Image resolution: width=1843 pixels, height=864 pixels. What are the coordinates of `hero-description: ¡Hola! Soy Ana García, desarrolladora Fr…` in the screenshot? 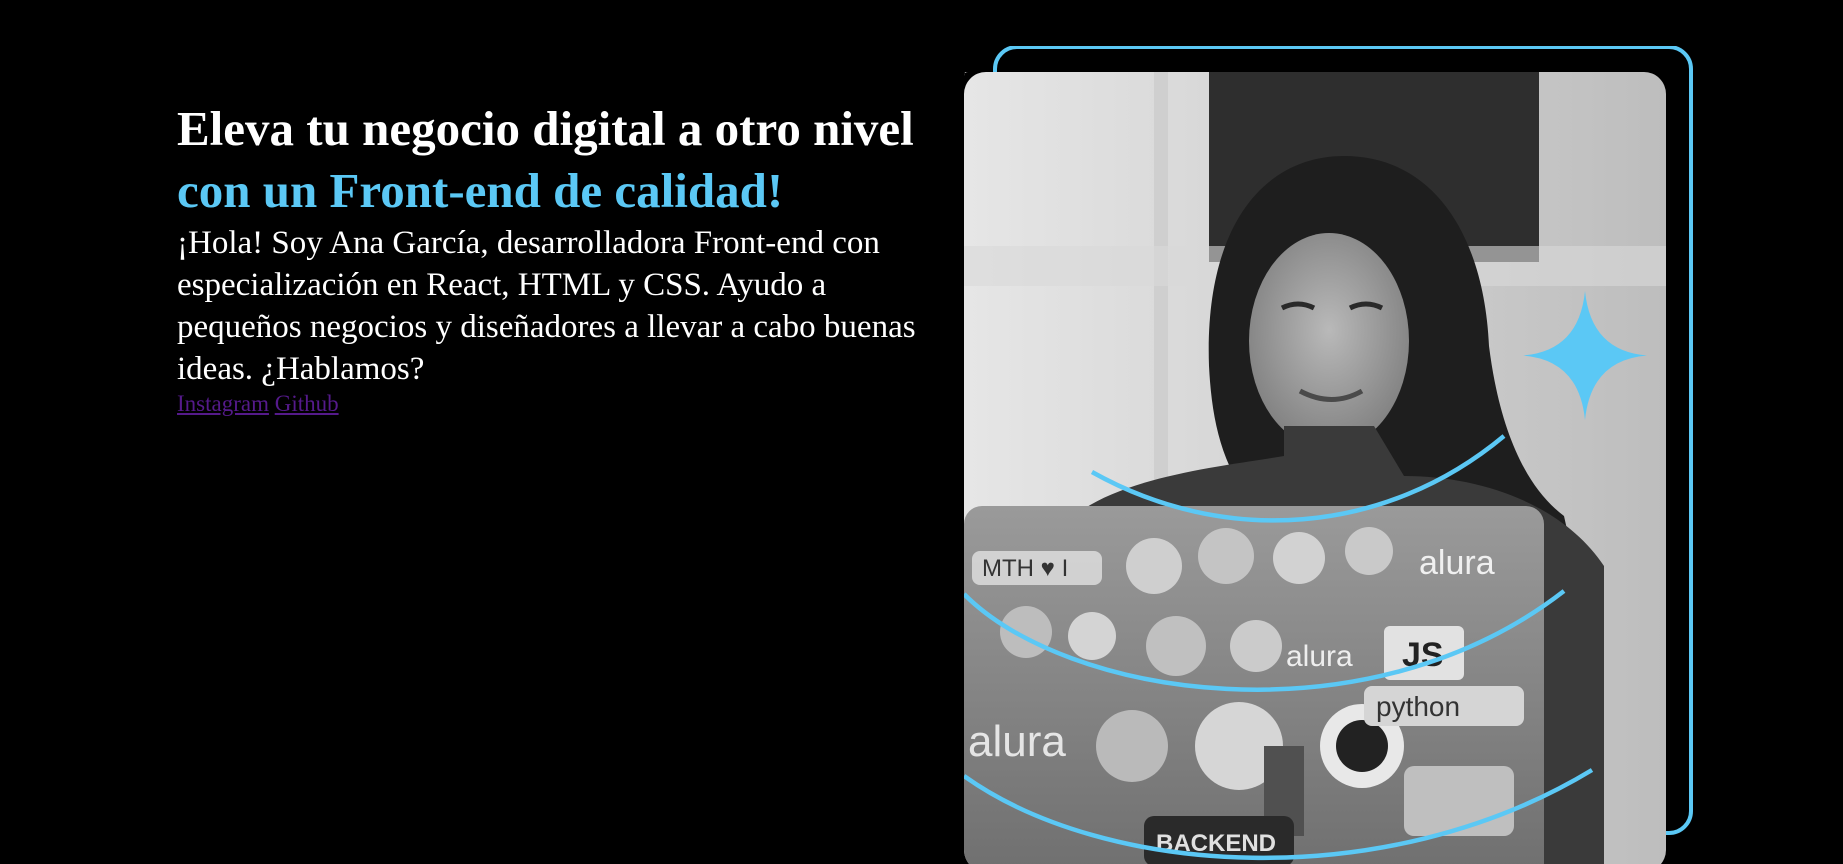 It's located at (546, 306).